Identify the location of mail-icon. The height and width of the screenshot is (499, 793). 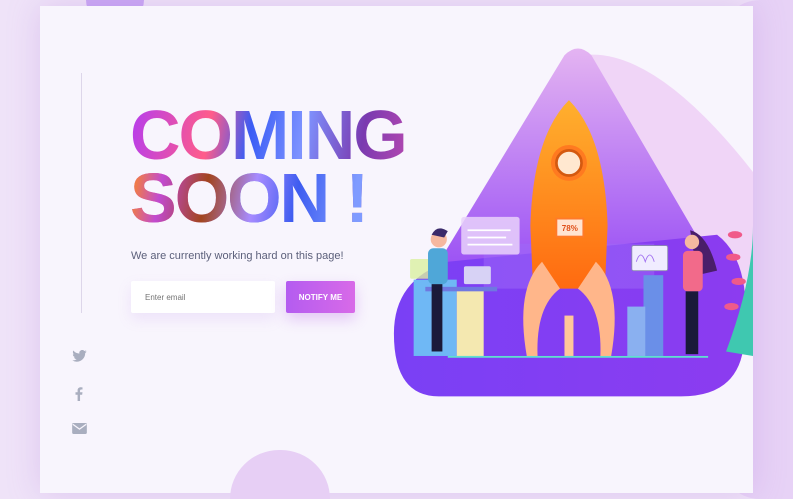
(79, 430).